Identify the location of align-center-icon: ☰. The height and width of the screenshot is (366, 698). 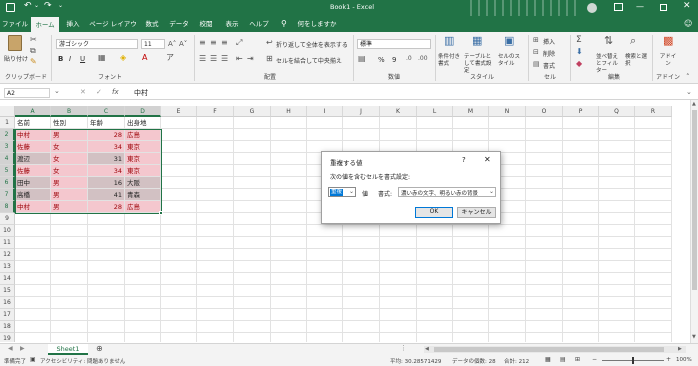
(213, 59).